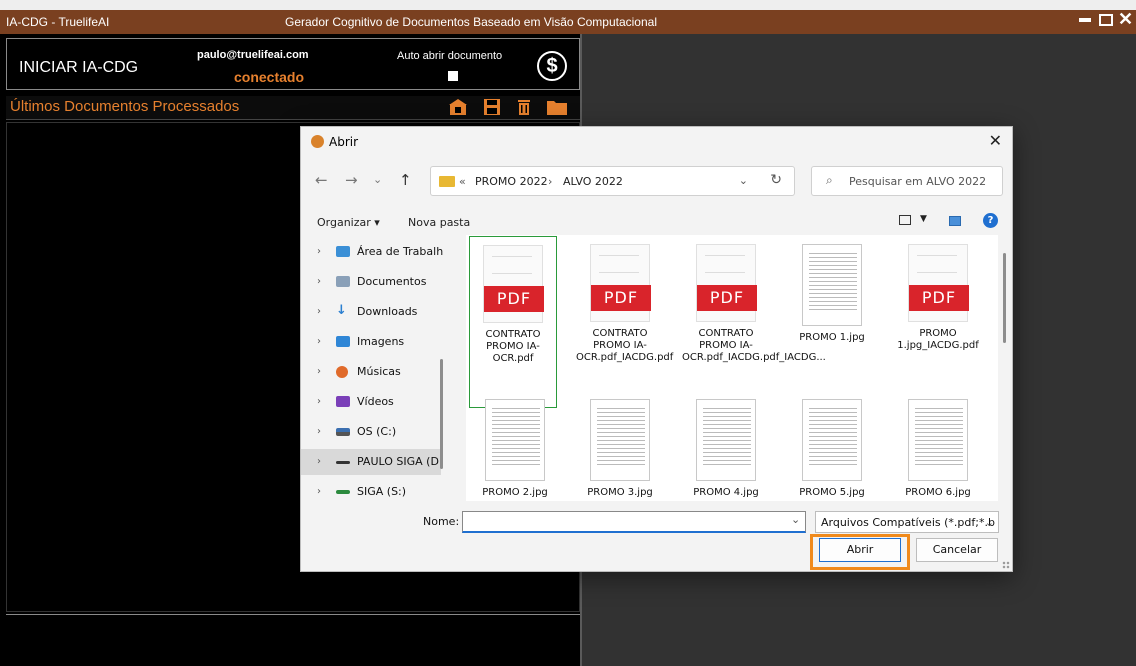  Describe the element at coordinates (392, 281) in the screenshot. I see `nav-item-label: Documentos` at that location.